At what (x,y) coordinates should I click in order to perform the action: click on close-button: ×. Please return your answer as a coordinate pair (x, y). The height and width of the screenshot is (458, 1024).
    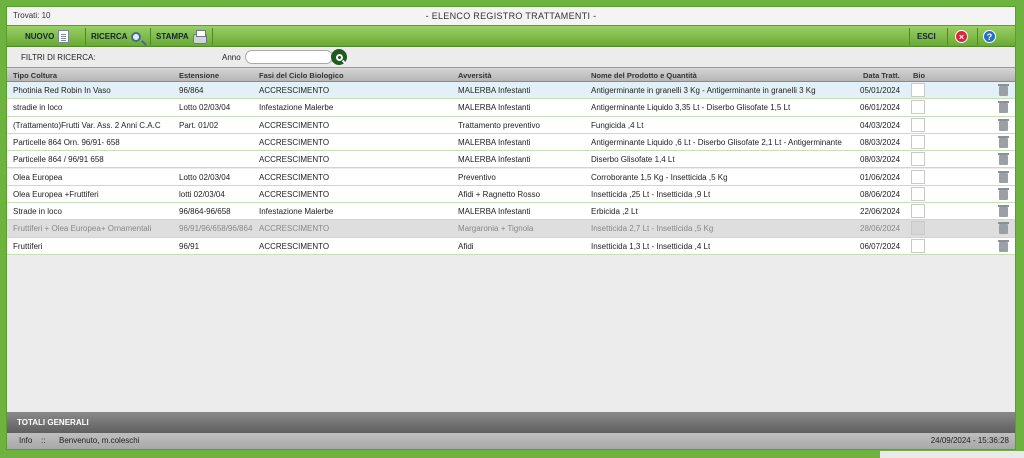
    Looking at the image, I should click on (961, 36).